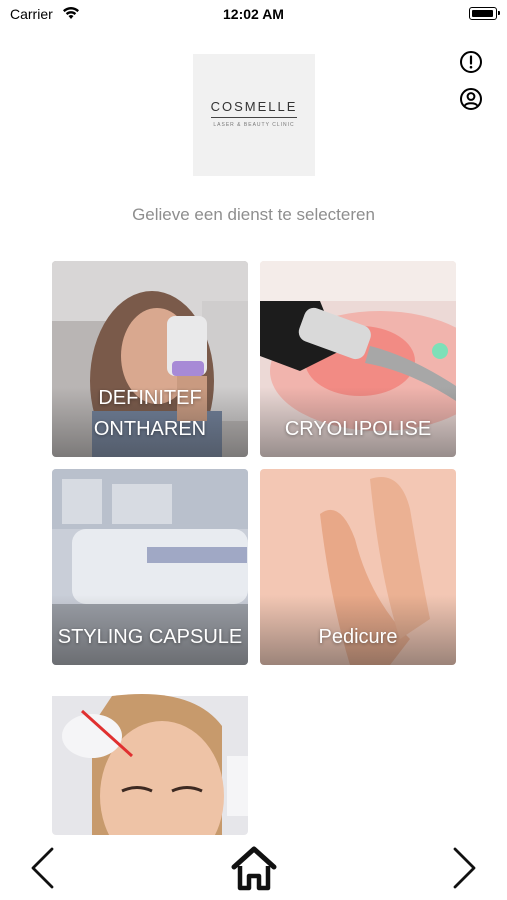 The width and height of the screenshot is (507, 900). What do you see at coordinates (254, 125) in the screenshot?
I see `logo-tagline: LASER & BEAUTY CLINIC` at bounding box center [254, 125].